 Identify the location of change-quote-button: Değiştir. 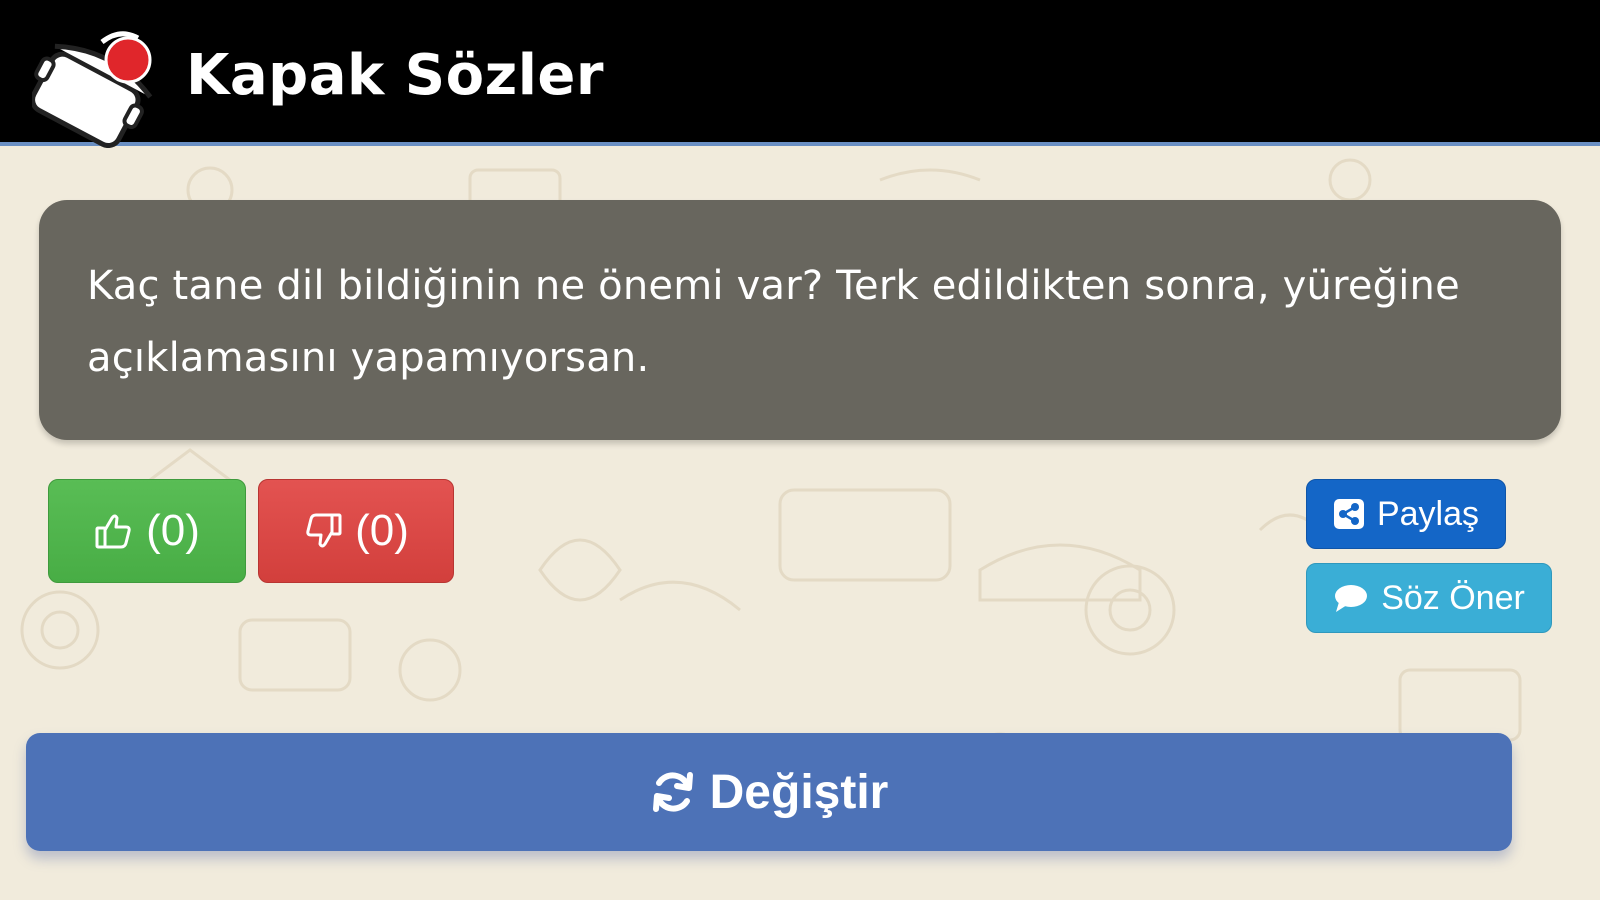
(769, 792).